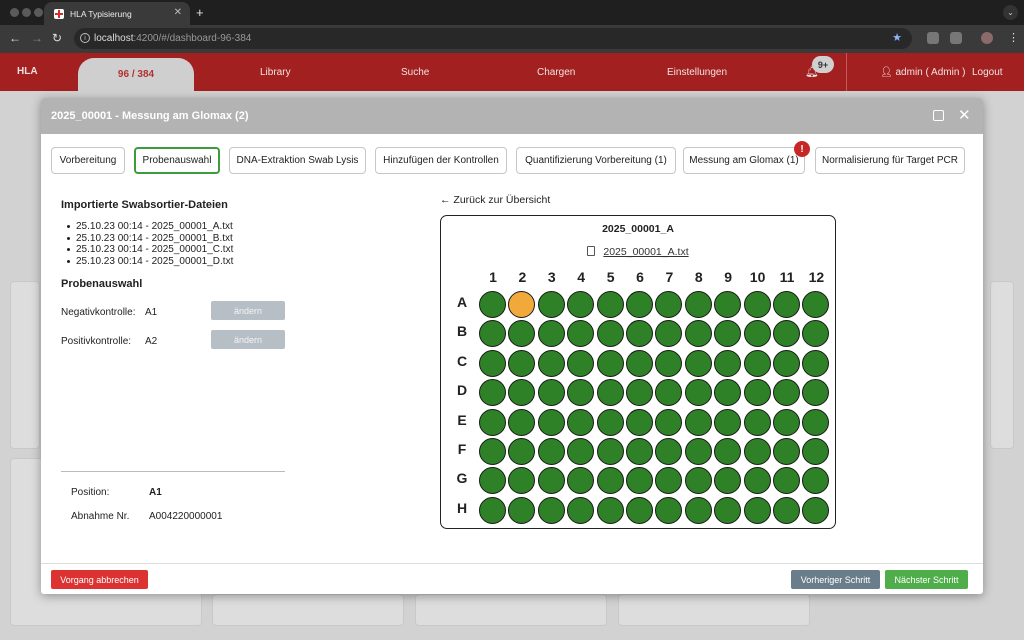 The height and width of the screenshot is (640, 1024). I want to click on well-G1, so click(492, 481).